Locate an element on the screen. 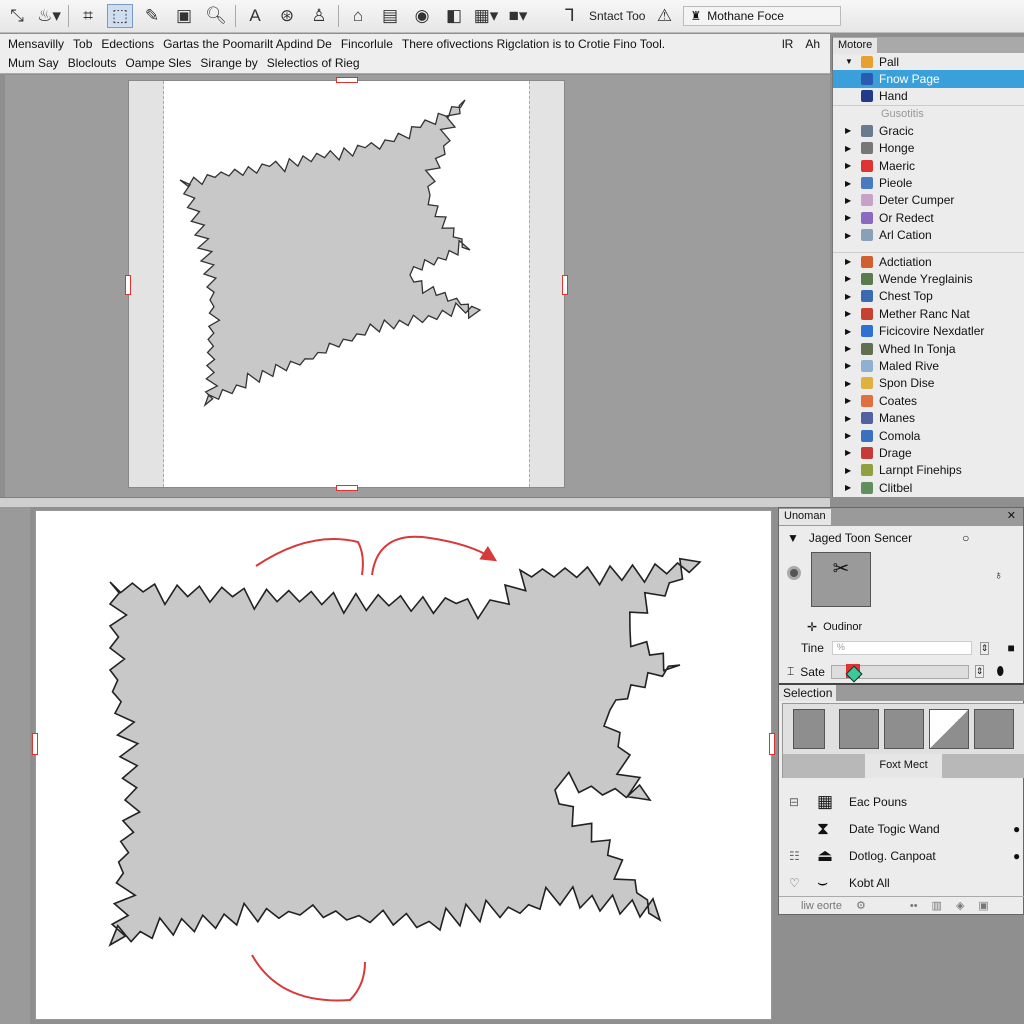  layer-item: ▶ Chest Top is located at coordinates (928, 296).